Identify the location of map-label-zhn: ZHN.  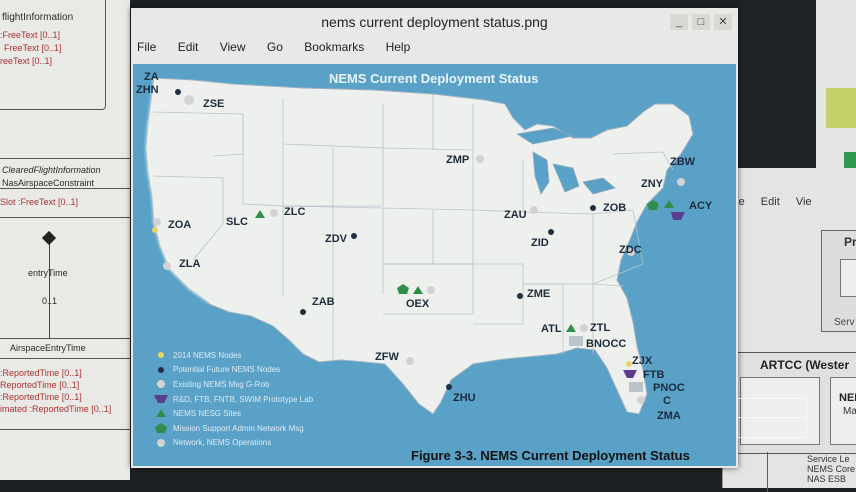
(147, 90).